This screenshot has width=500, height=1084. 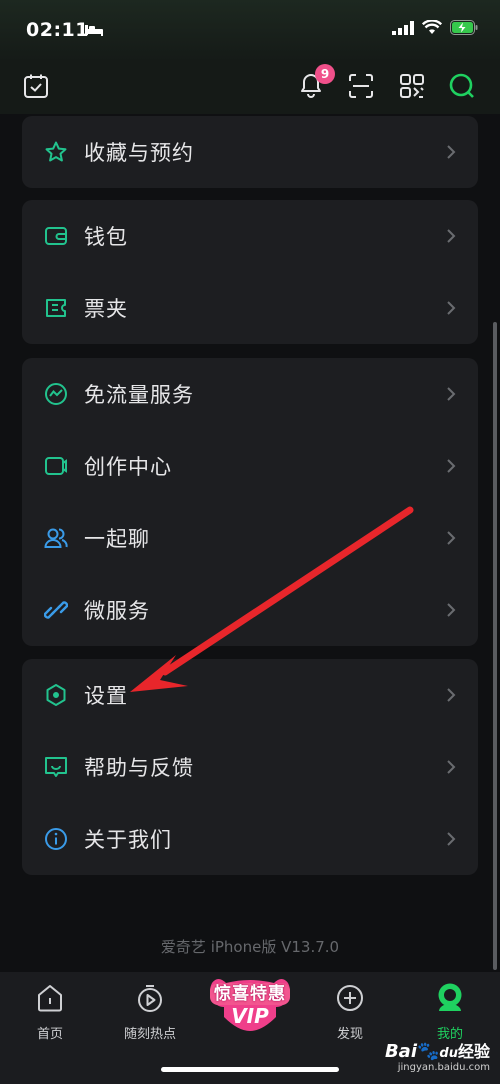 I want to click on menu-item-label: 帮助与反馈, so click(x=139, y=768).